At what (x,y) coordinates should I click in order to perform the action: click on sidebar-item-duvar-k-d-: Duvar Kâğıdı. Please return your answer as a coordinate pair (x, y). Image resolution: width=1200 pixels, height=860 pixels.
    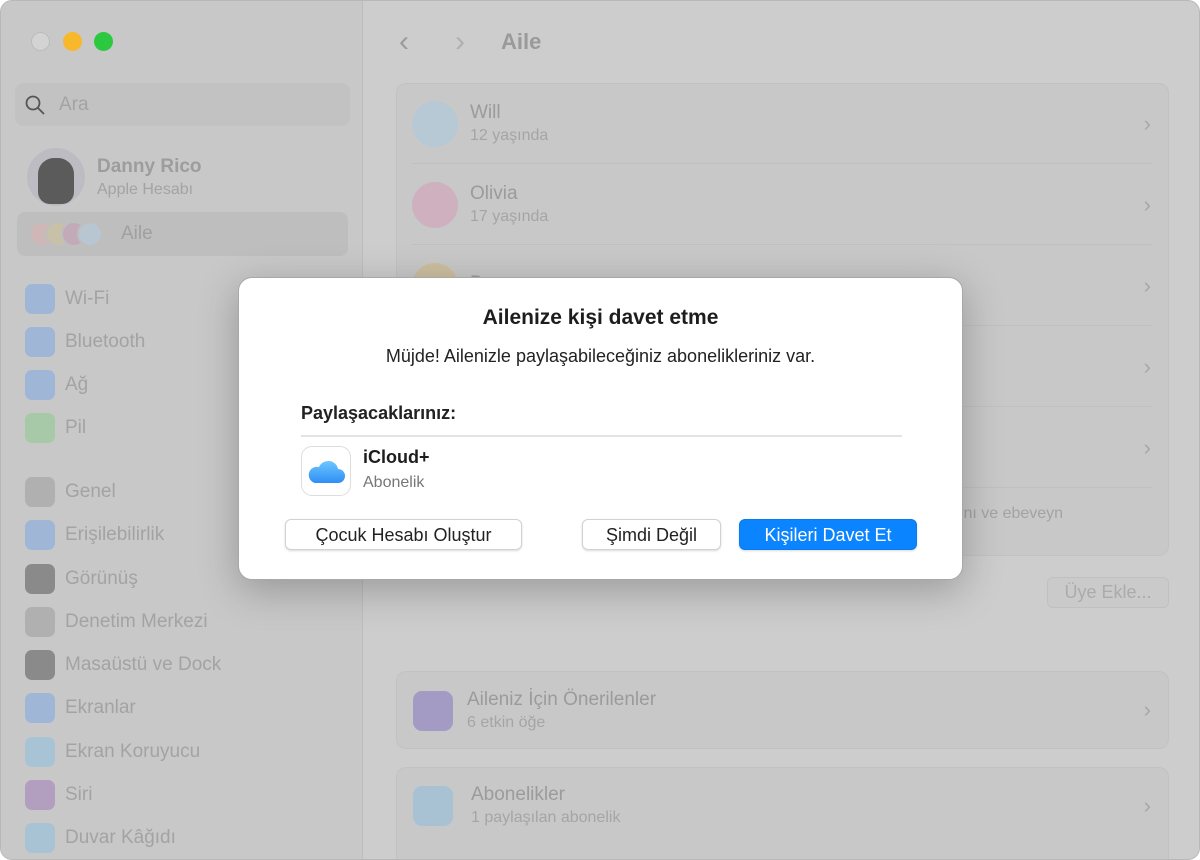
    Looking at the image, I should click on (100, 838).